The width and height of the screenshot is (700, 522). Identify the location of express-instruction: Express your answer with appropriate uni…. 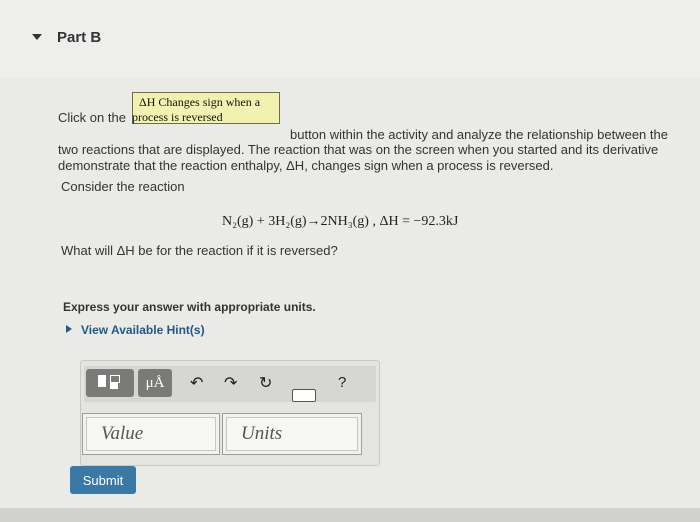
(189, 307).